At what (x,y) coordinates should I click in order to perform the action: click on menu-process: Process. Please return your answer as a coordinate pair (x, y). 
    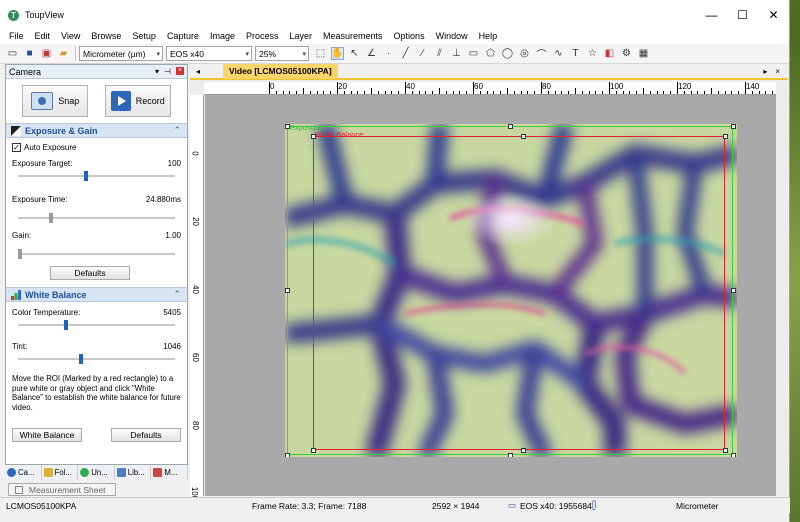
    Looking at the image, I should click on (262, 37).